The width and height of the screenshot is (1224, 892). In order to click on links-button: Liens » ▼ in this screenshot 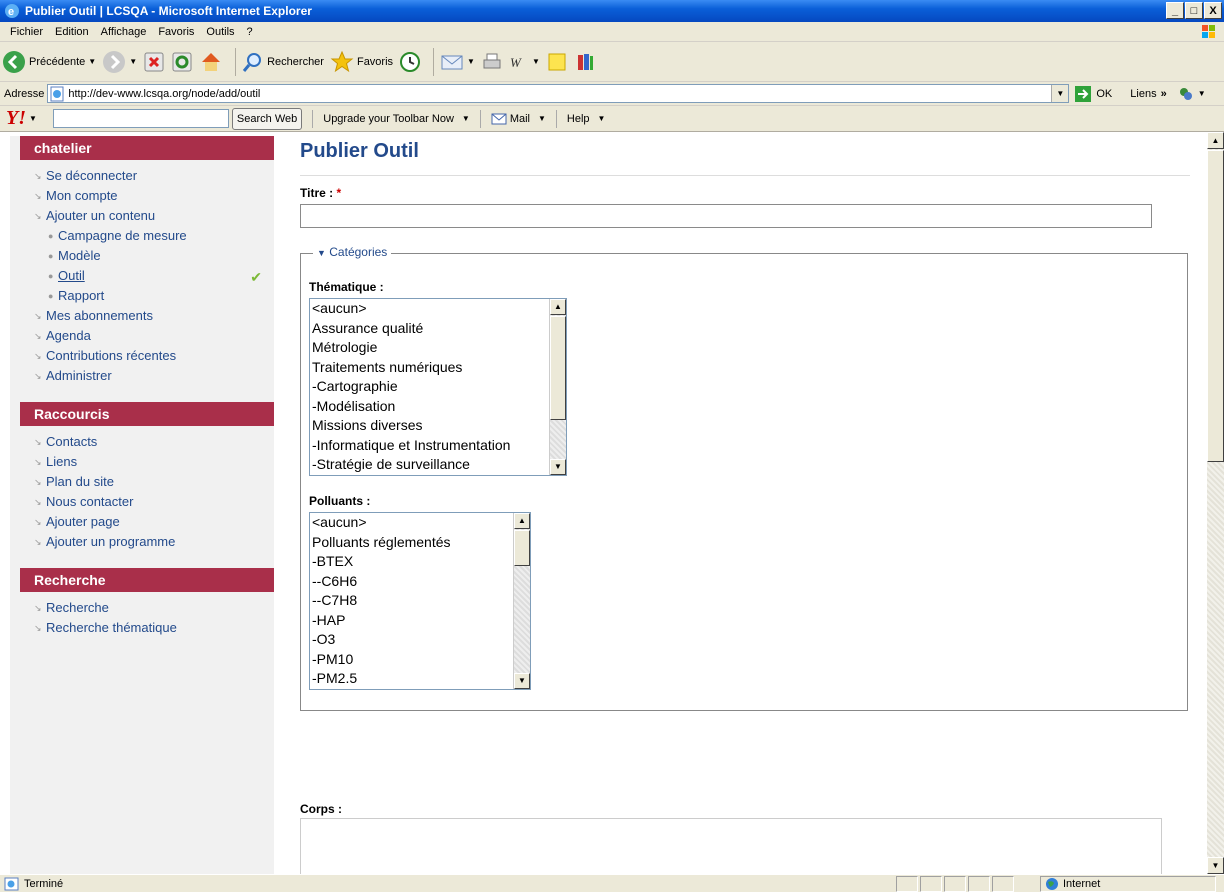, I will do `click(1168, 94)`.